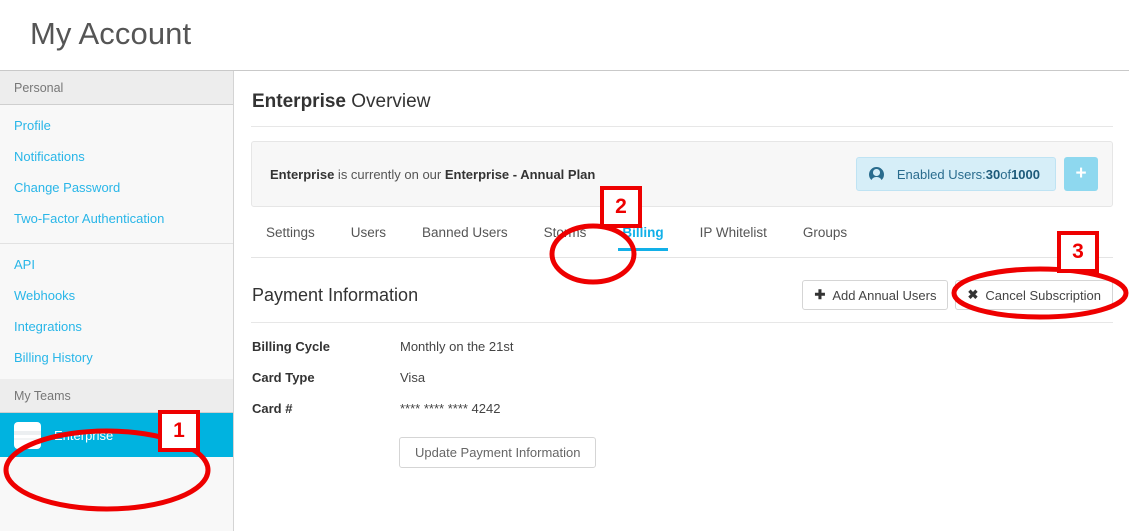  I want to click on tab-users: Users, so click(368, 237).